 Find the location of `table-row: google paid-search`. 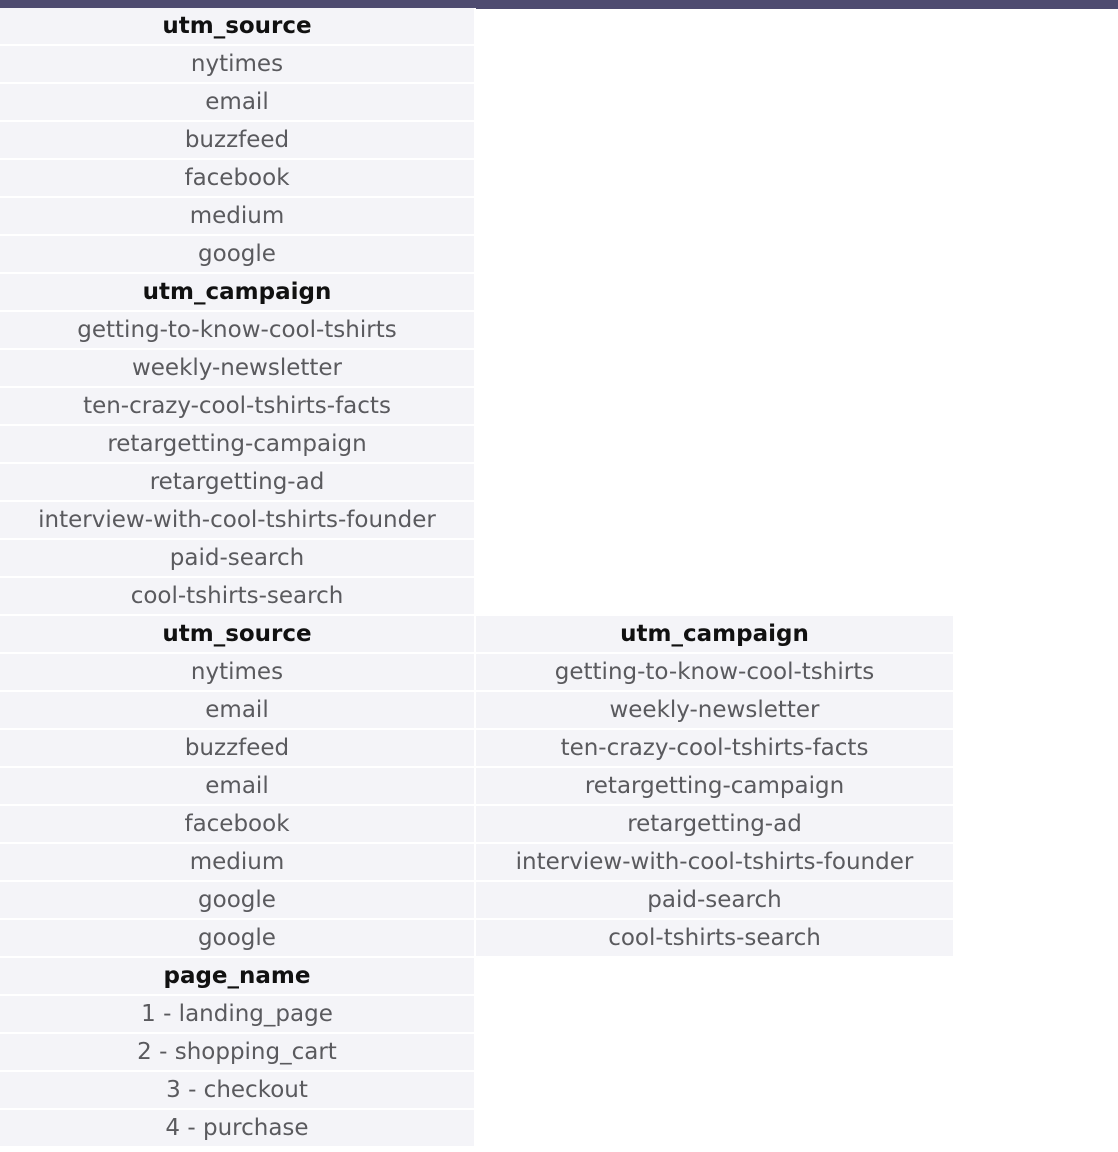

table-row: google paid-search is located at coordinates (477, 901).